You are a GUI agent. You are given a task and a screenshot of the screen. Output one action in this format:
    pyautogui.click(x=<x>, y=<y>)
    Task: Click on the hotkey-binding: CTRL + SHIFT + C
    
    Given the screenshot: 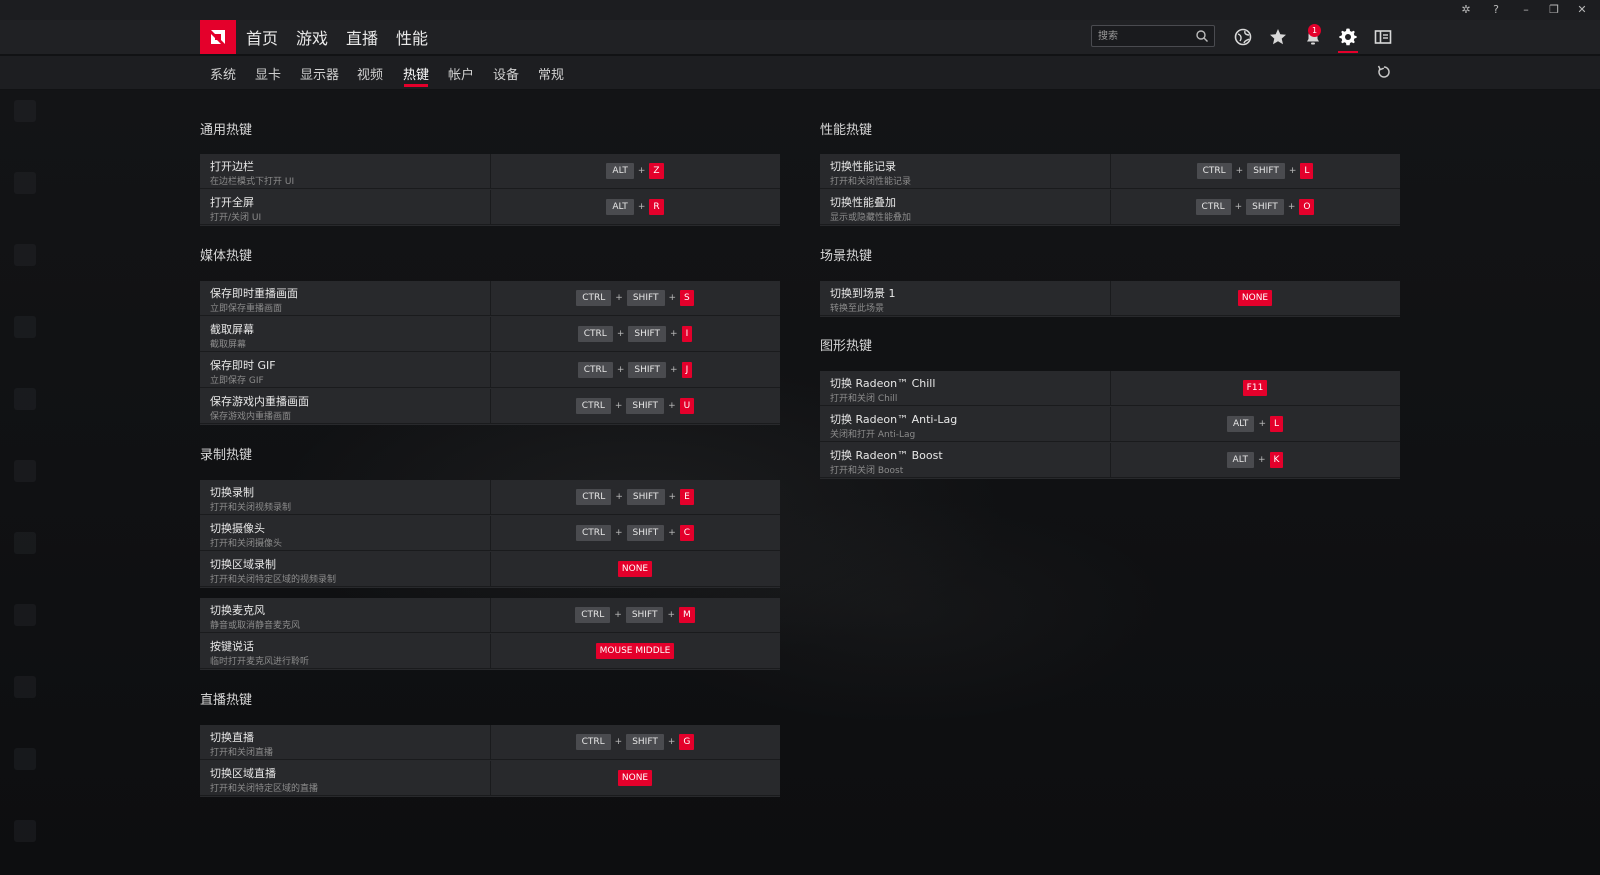 What is the action you would take?
    pyautogui.click(x=635, y=533)
    